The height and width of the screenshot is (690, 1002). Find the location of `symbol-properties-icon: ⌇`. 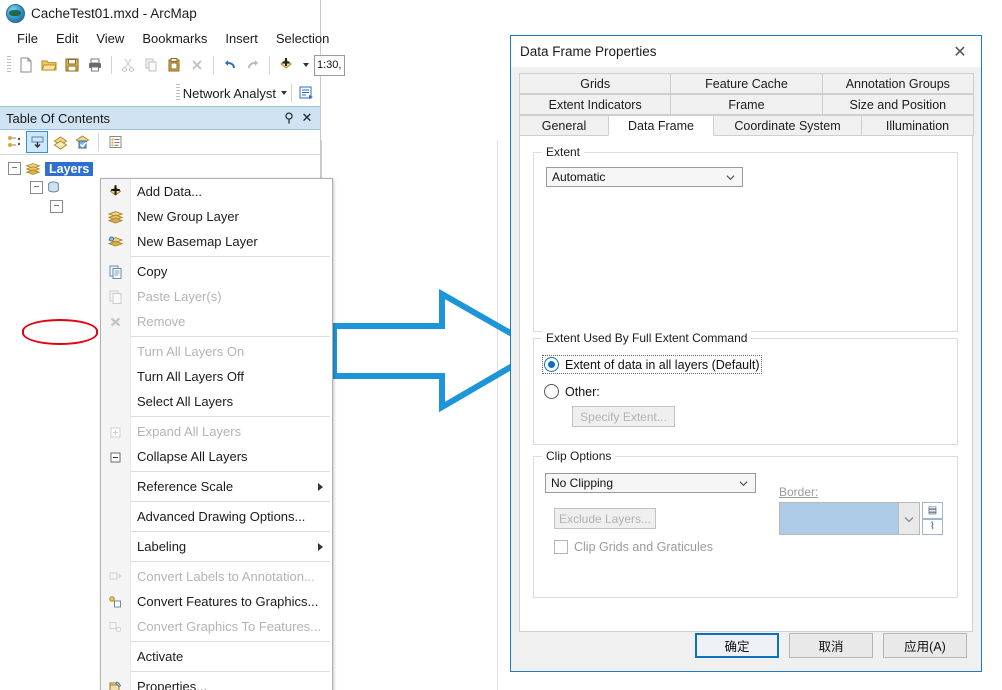

symbol-properties-icon: ⌇ is located at coordinates (932, 526).